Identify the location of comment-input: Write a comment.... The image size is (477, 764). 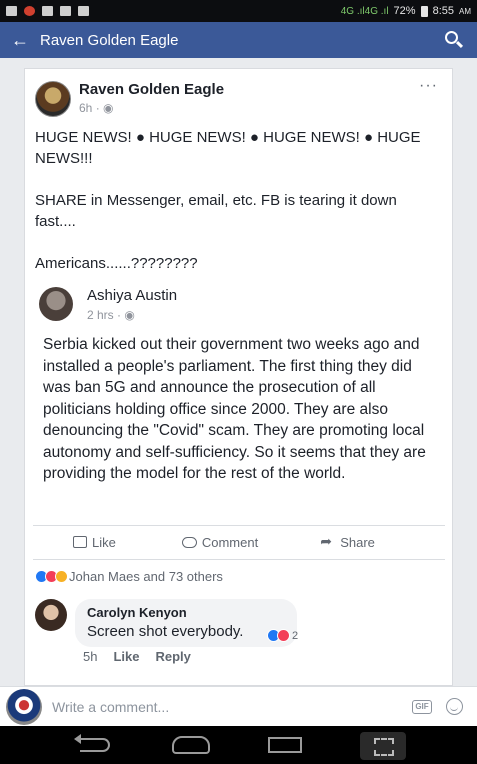
(110, 707).